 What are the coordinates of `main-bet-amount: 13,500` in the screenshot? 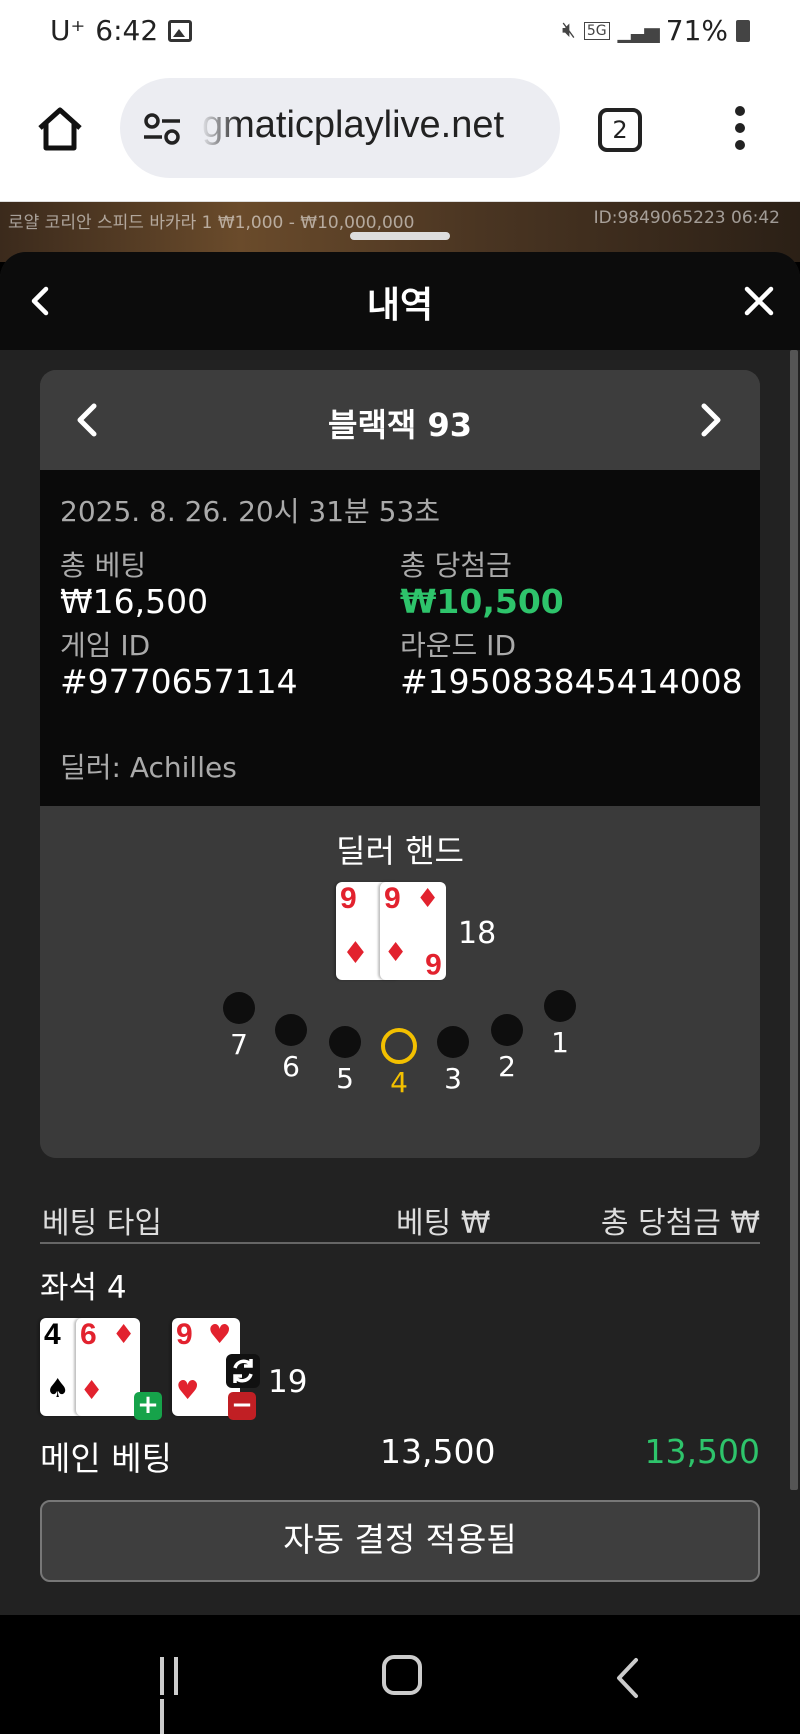 It's located at (438, 1451).